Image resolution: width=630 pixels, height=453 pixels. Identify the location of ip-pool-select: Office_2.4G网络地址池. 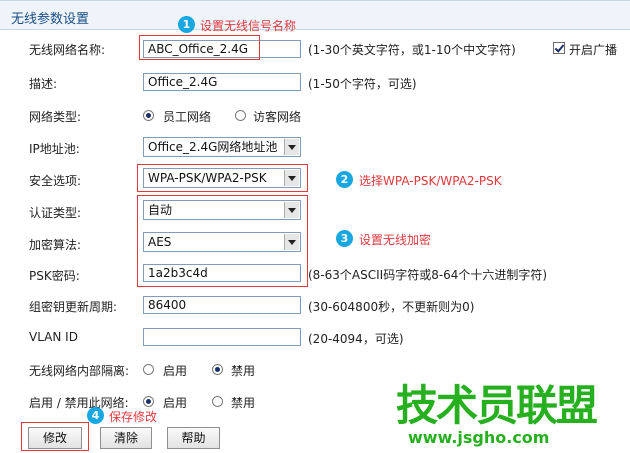
(222, 147).